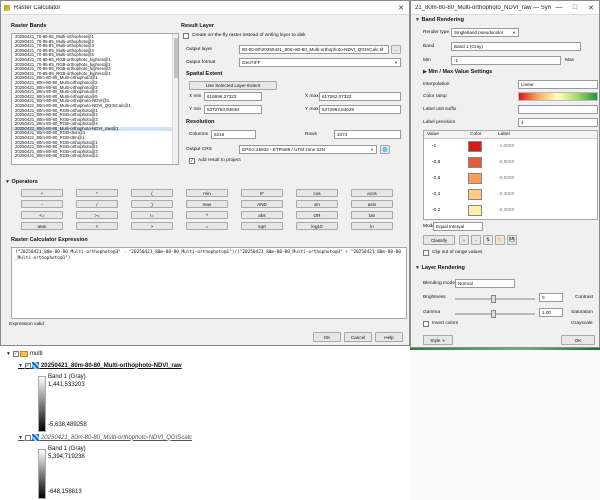 The height and width of the screenshot is (500, 600). I want to click on class-label: -0,4000, so click(506, 194).